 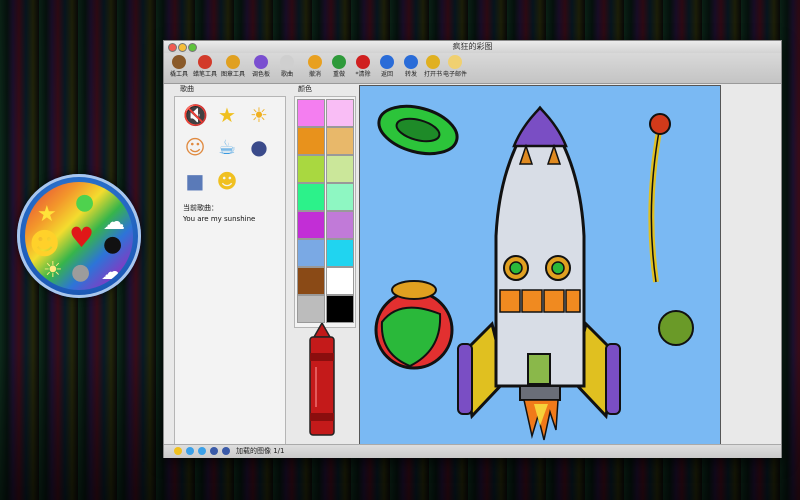 I want to click on palette-button: 调色板, so click(x=261, y=68).